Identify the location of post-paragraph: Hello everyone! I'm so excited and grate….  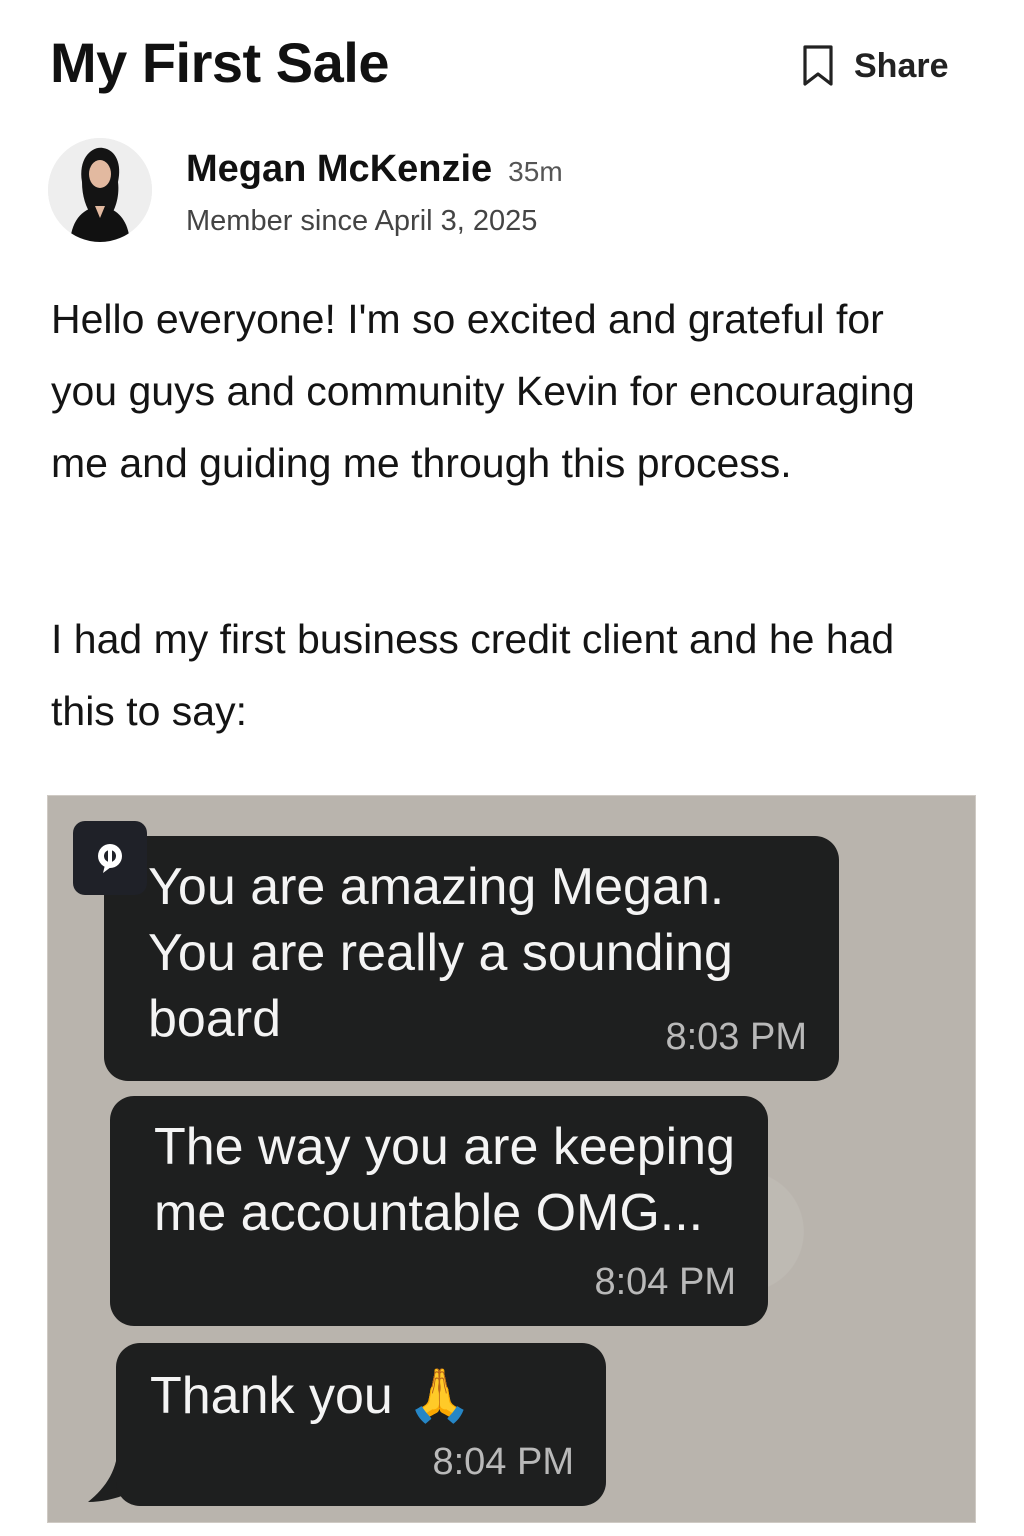
(483, 391).